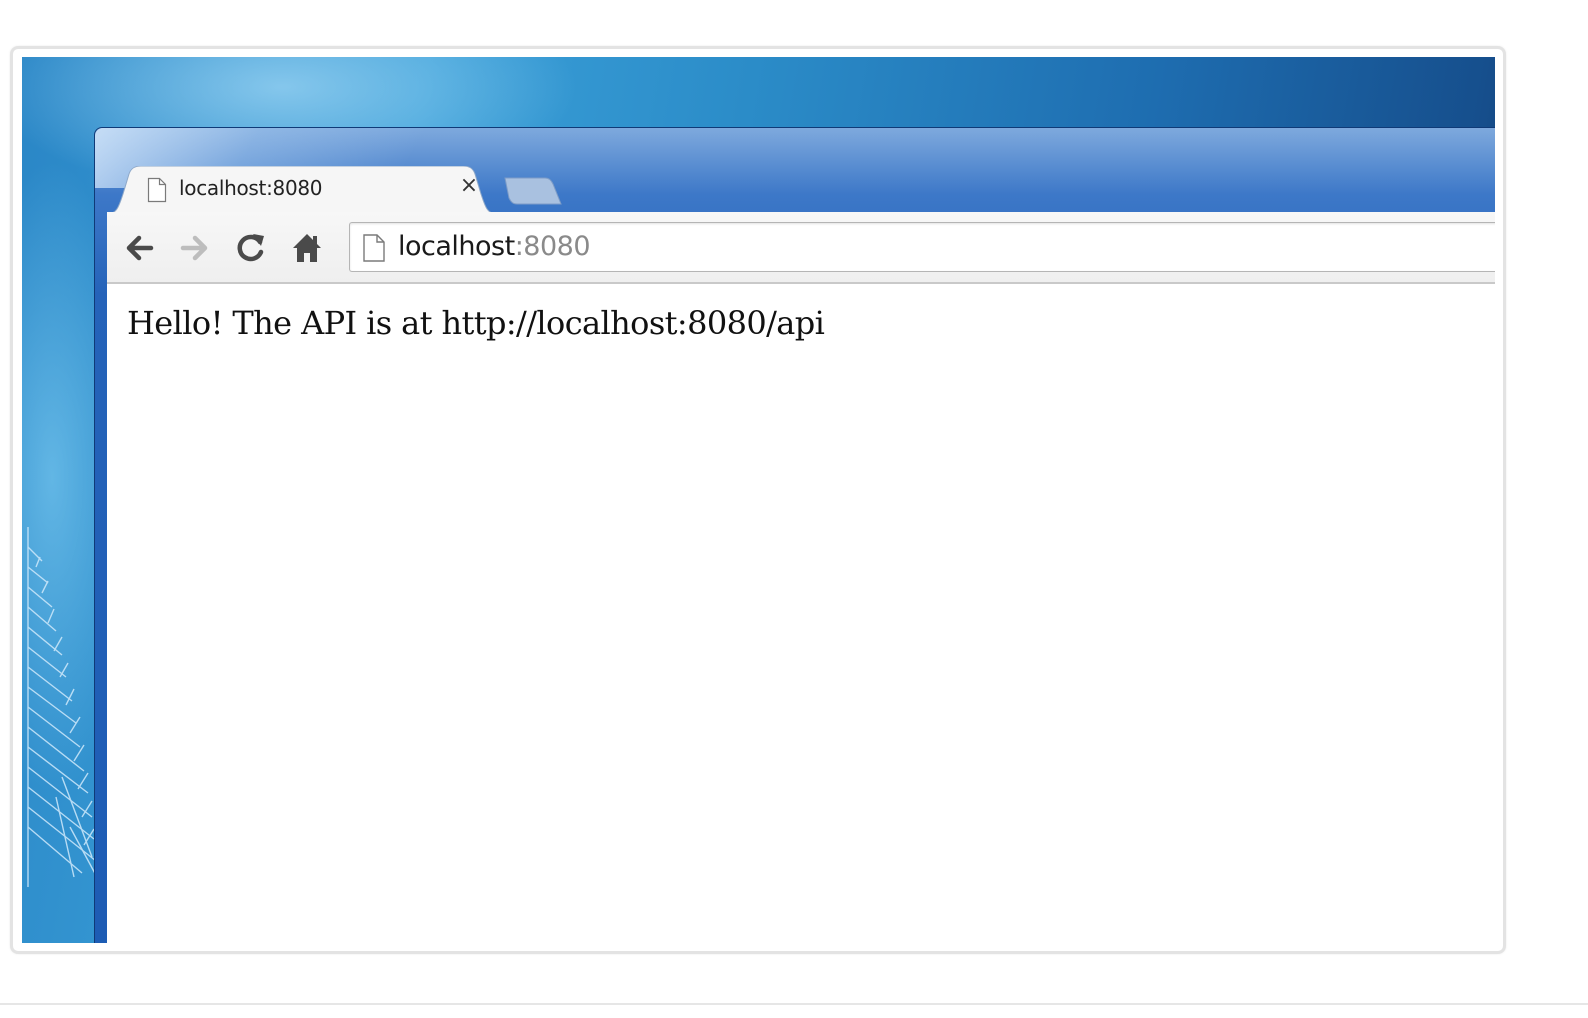 This screenshot has width=1588, height=1018. Describe the element at coordinates (139, 248) in the screenshot. I see `back-arrow-icon` at that location.